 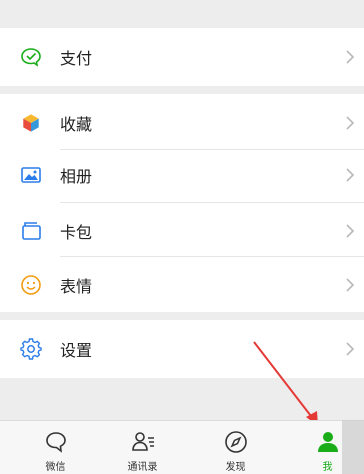 What do you see at coordinates (328, 442) in the screenshot?
I see `person-icon` at bounding box center [328, 442].